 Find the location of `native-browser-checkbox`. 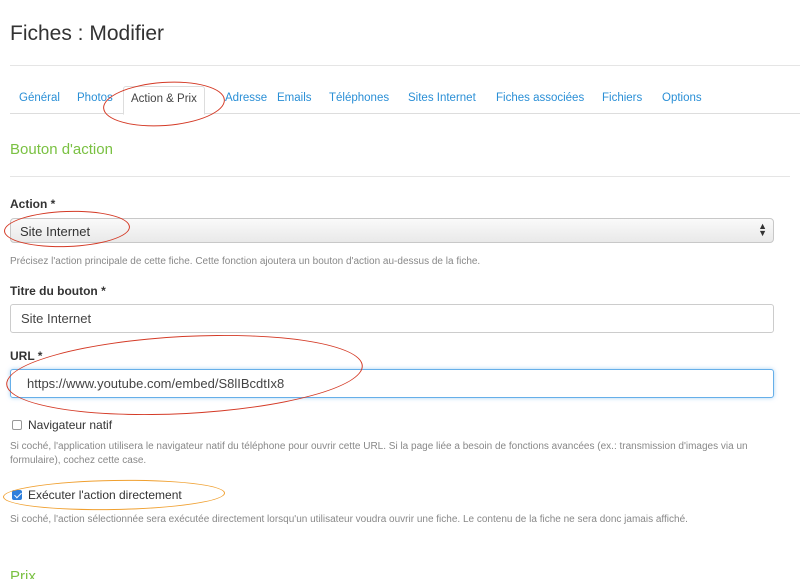

native-browser-checkbox is located at coordinates (17, 425).